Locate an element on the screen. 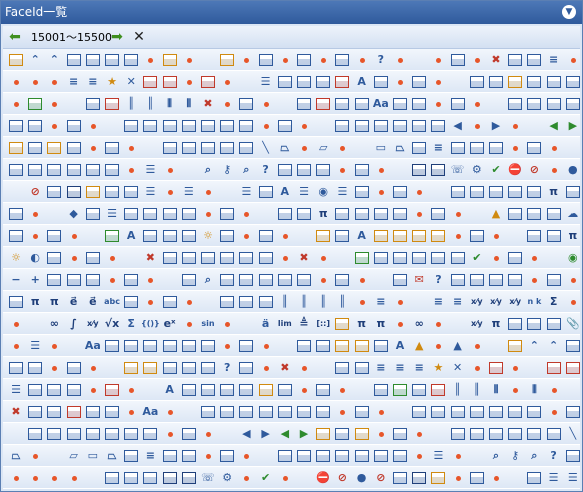 This screenshot has width=583, height=492. note-icon is located at coordinates (112, 104).